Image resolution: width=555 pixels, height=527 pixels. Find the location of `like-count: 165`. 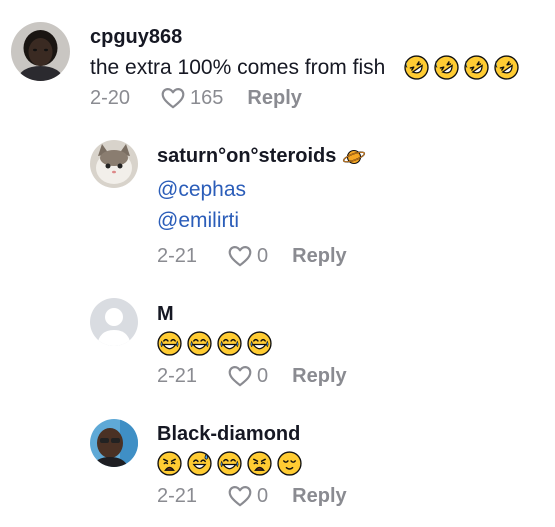

like-count: 165 is located at coordinates (207, 97).